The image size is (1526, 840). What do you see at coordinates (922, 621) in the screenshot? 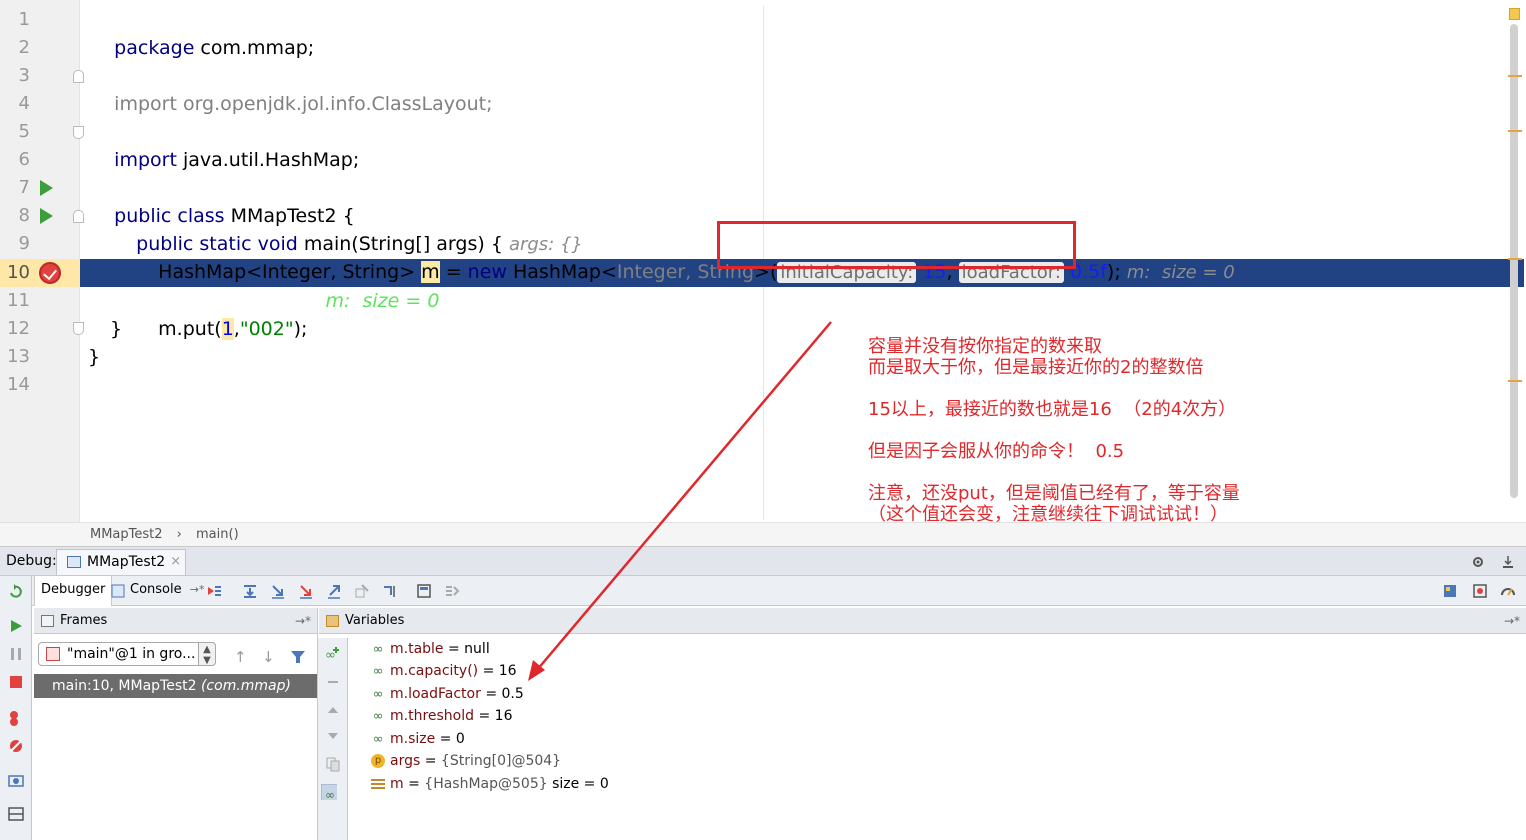
I see `variables-panel-title: Variables →*` at bounding box center [922, 621].